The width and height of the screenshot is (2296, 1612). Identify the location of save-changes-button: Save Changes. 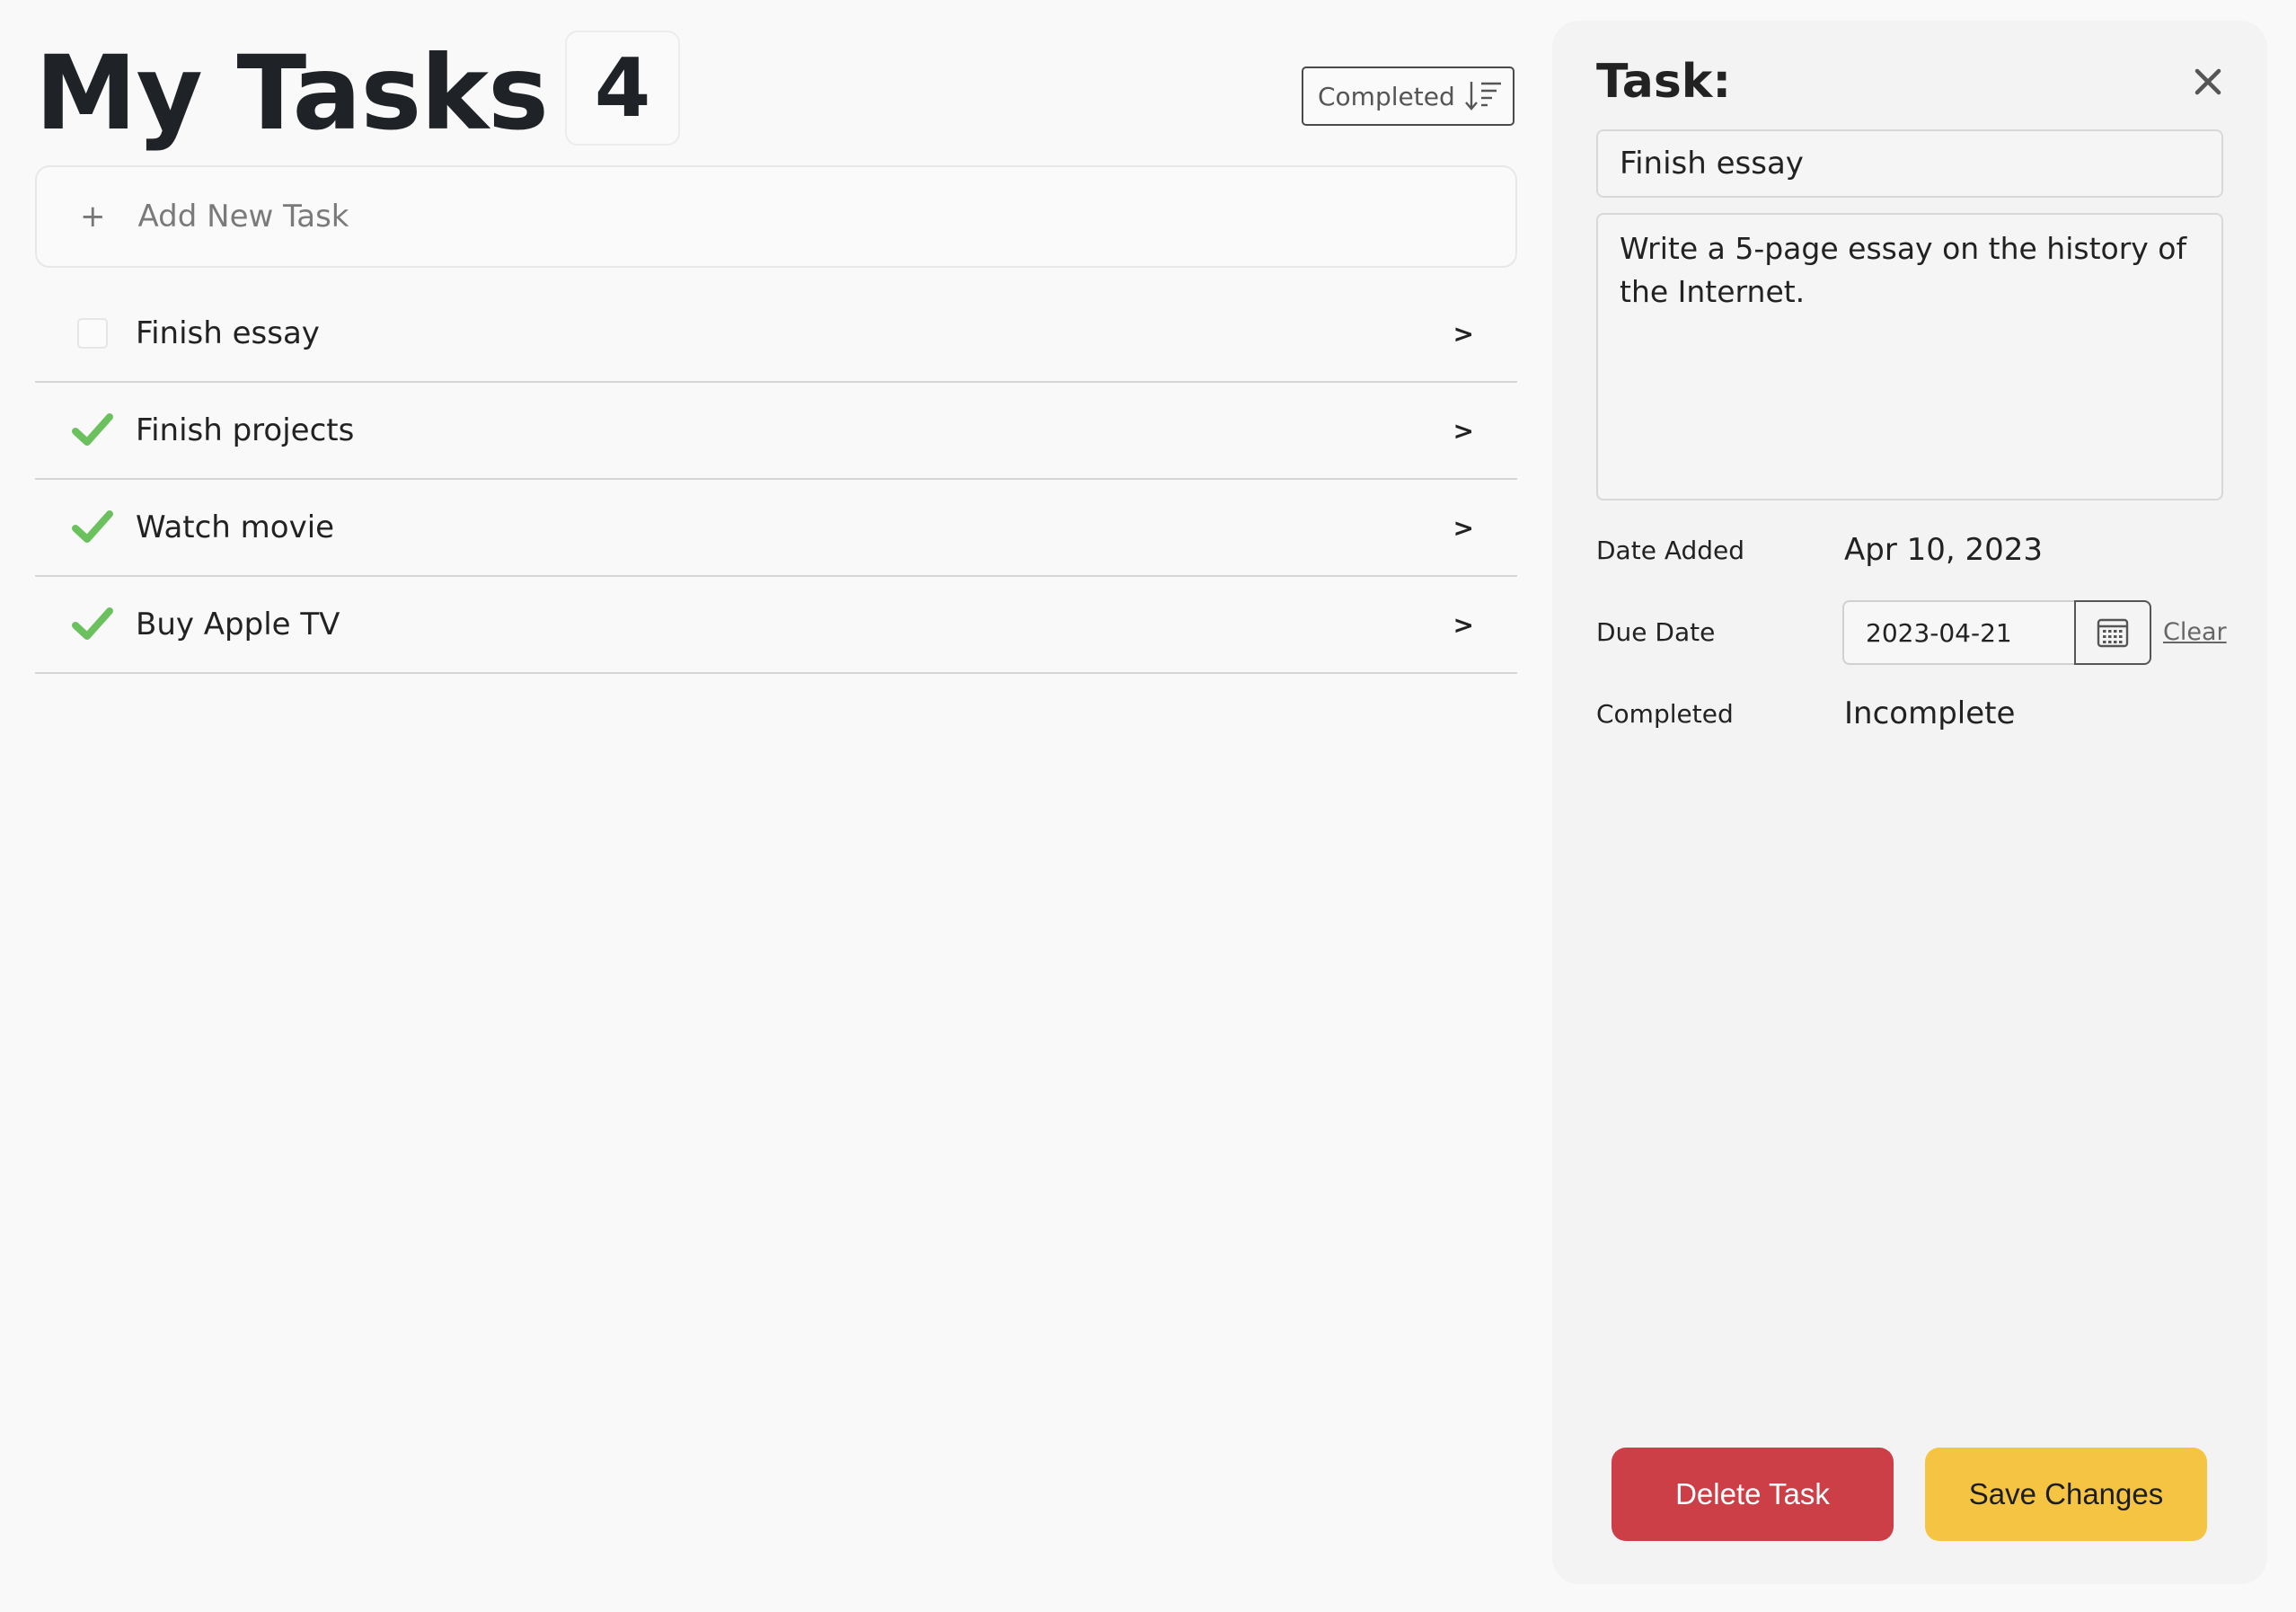
(2066, 1494).